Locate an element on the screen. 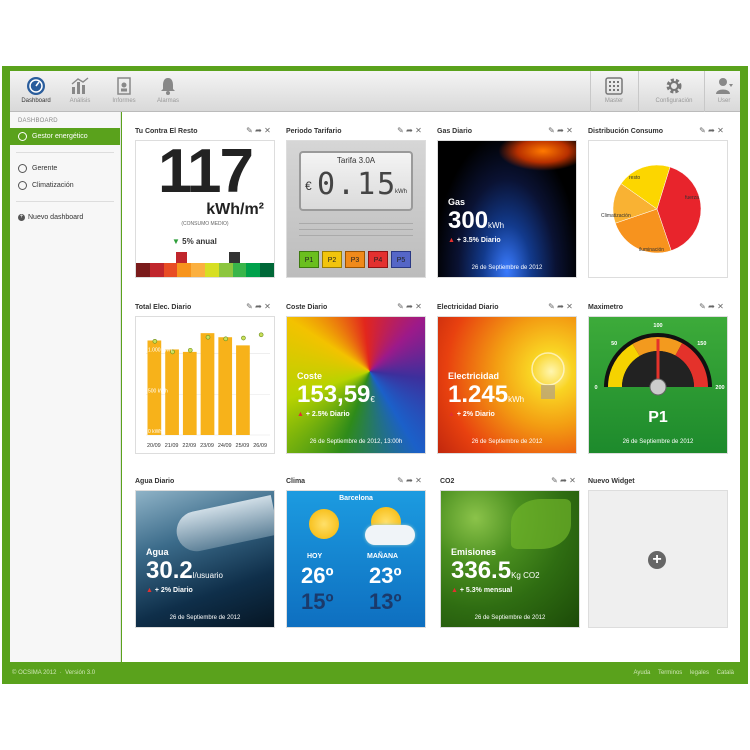 The image size is (750, 750). x-tick-label: 20/09 is located at coordinates (154, 446).